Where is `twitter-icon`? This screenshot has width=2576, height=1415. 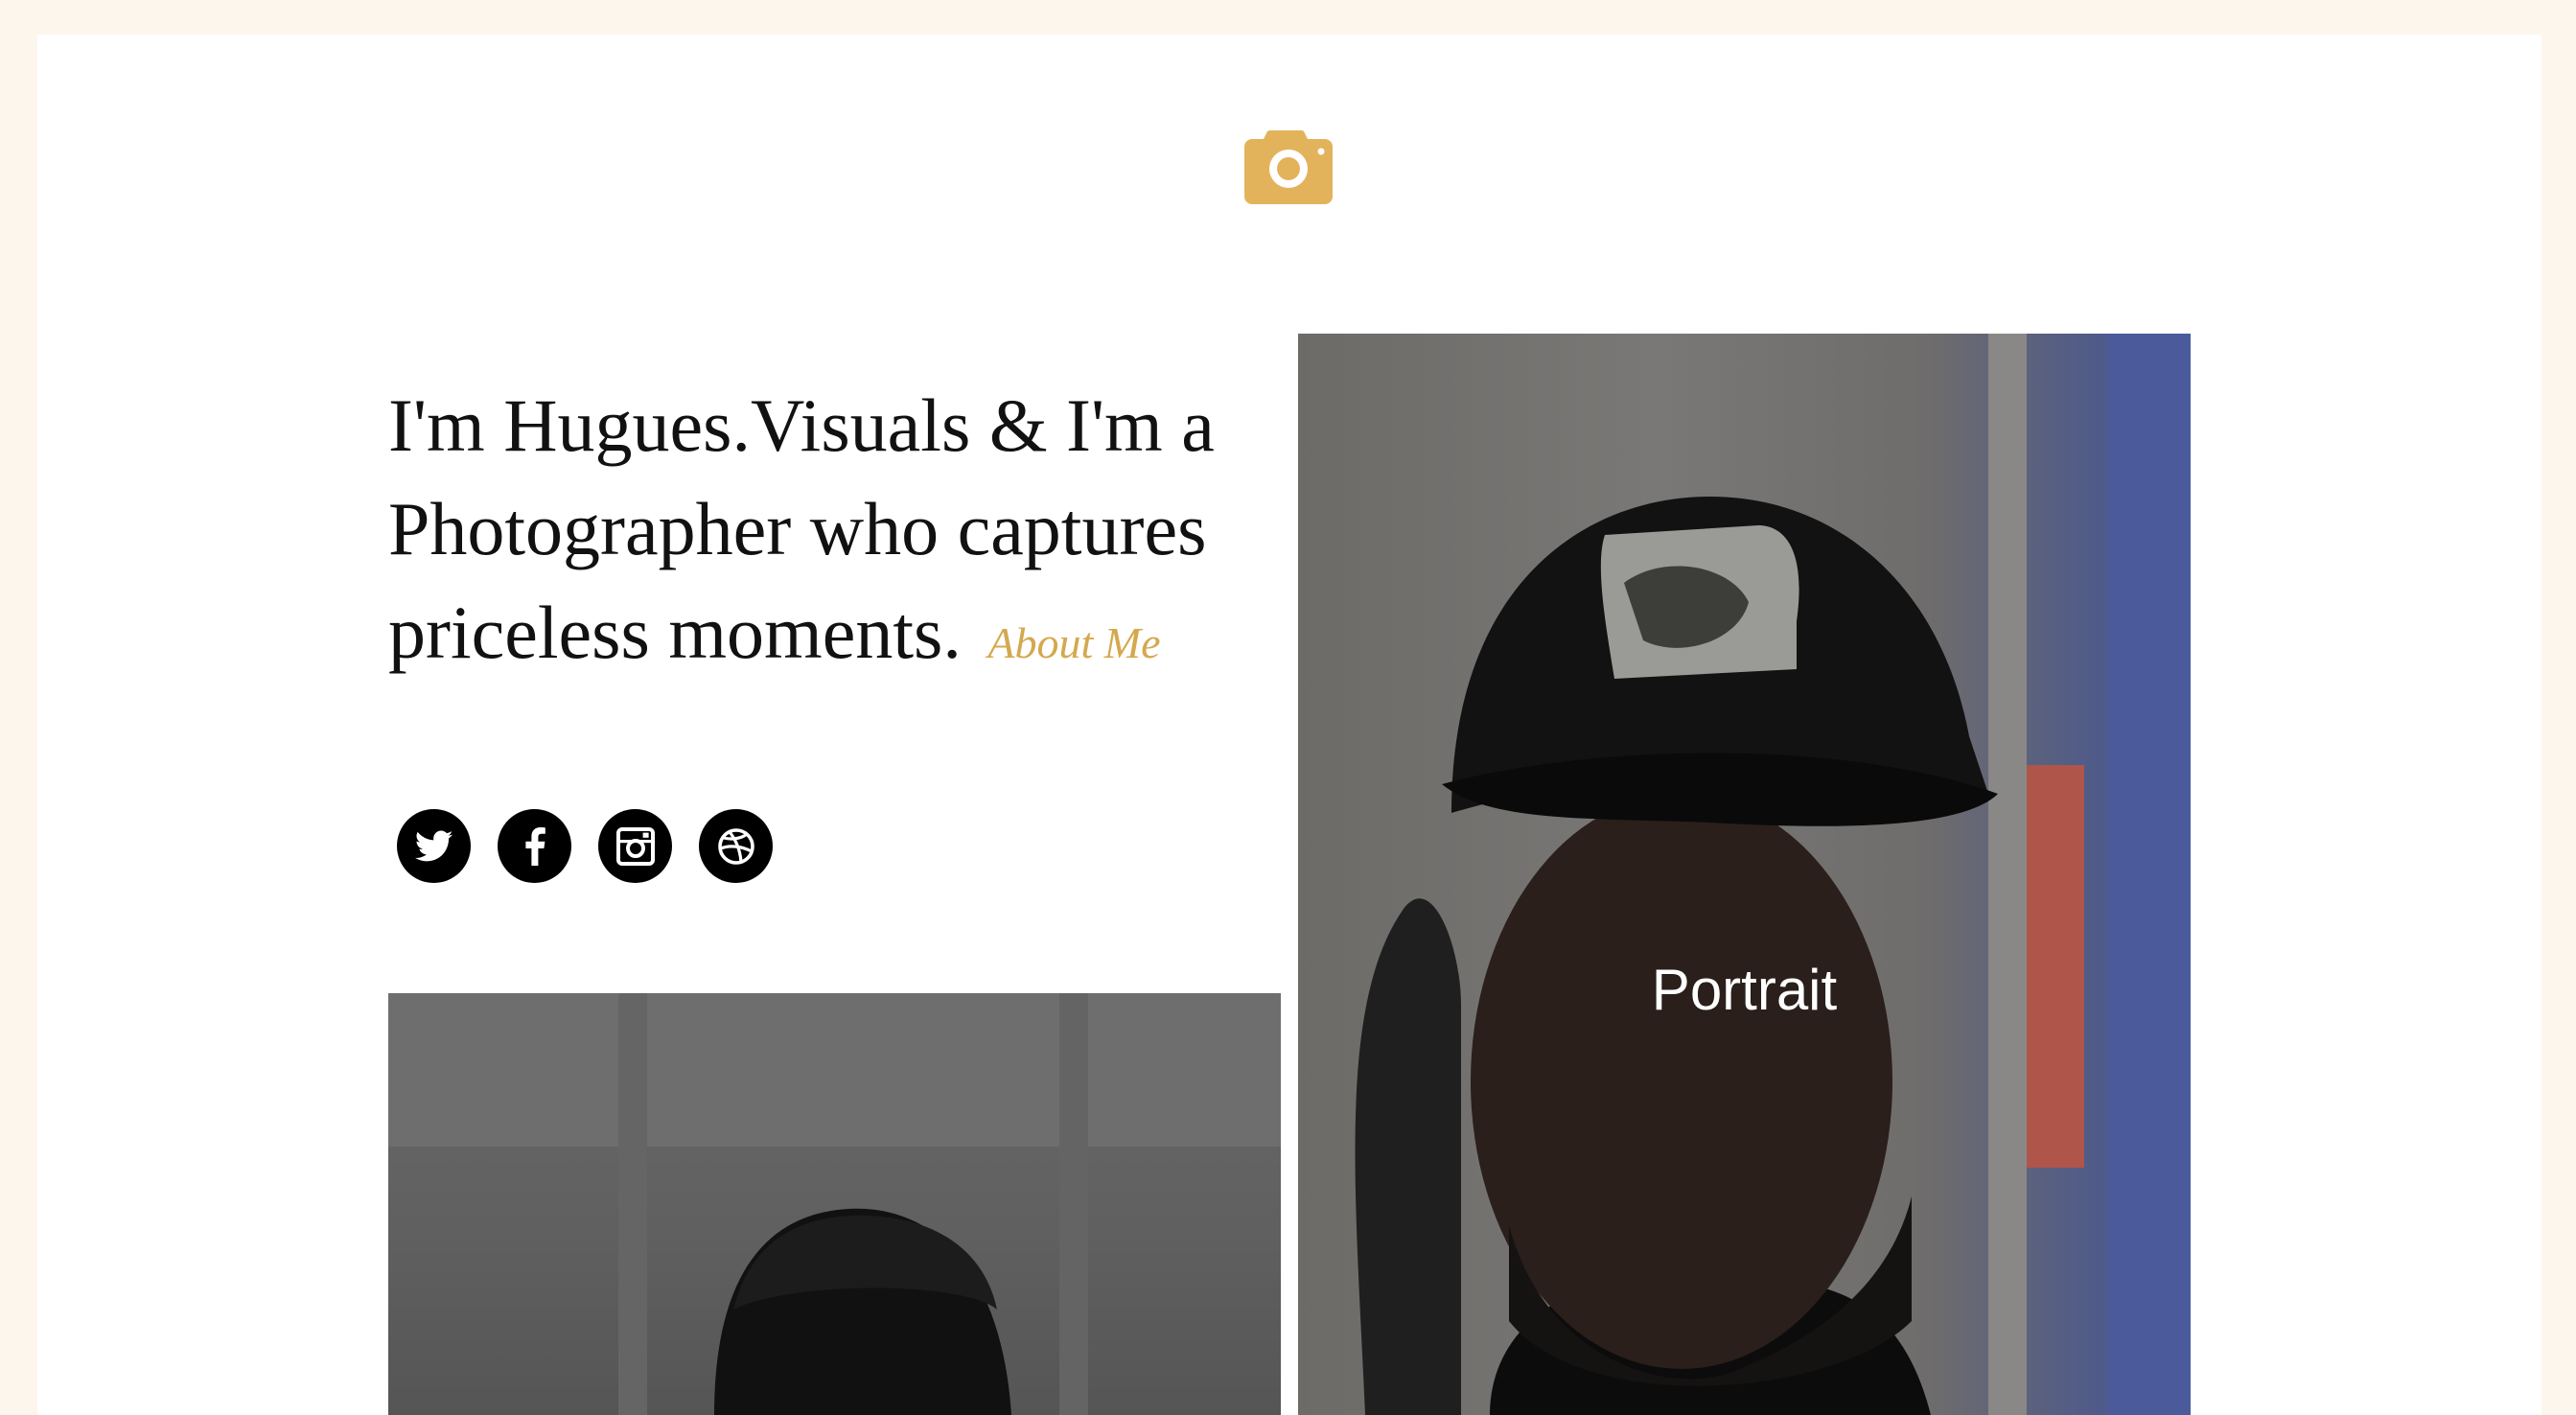 twitter-icon is located at coordinates (434, 846).